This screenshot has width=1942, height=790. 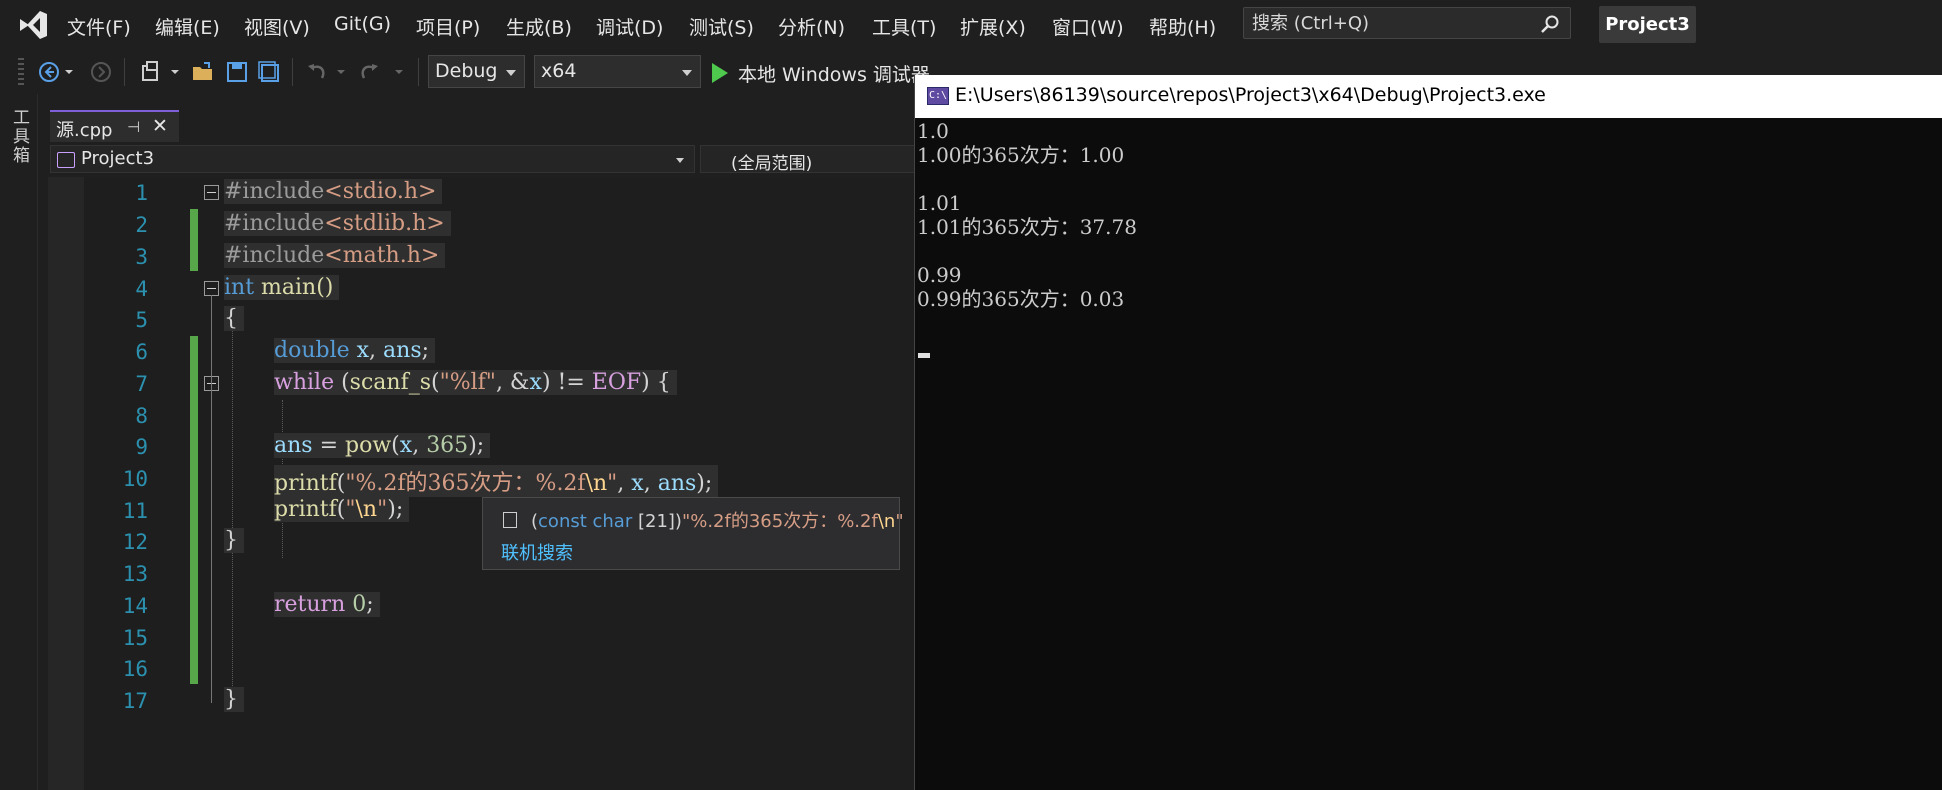 I want to click on toolbar-grip, so click(x=21, y=73).